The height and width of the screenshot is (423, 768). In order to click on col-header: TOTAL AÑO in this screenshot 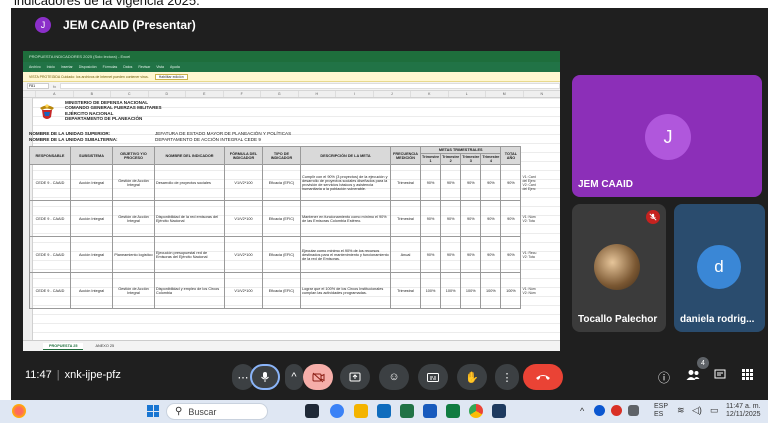, I will do `click(511, 155)`.